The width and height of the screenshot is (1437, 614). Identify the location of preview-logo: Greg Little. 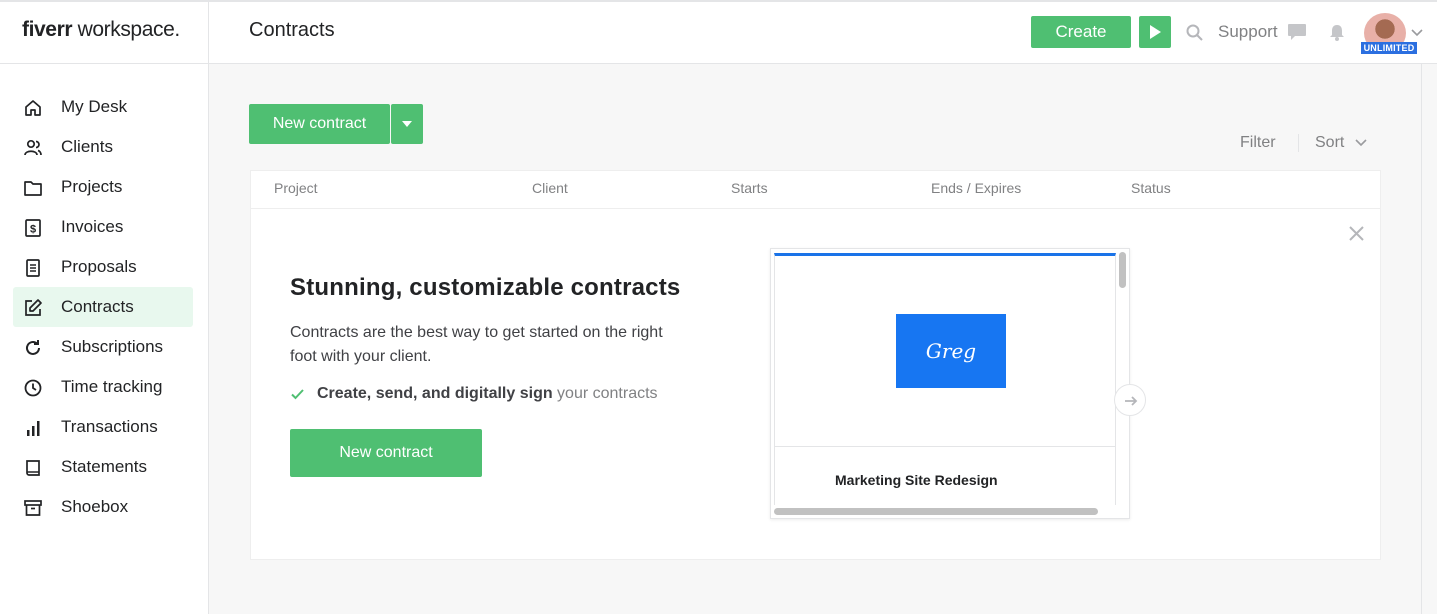
(951, 375).